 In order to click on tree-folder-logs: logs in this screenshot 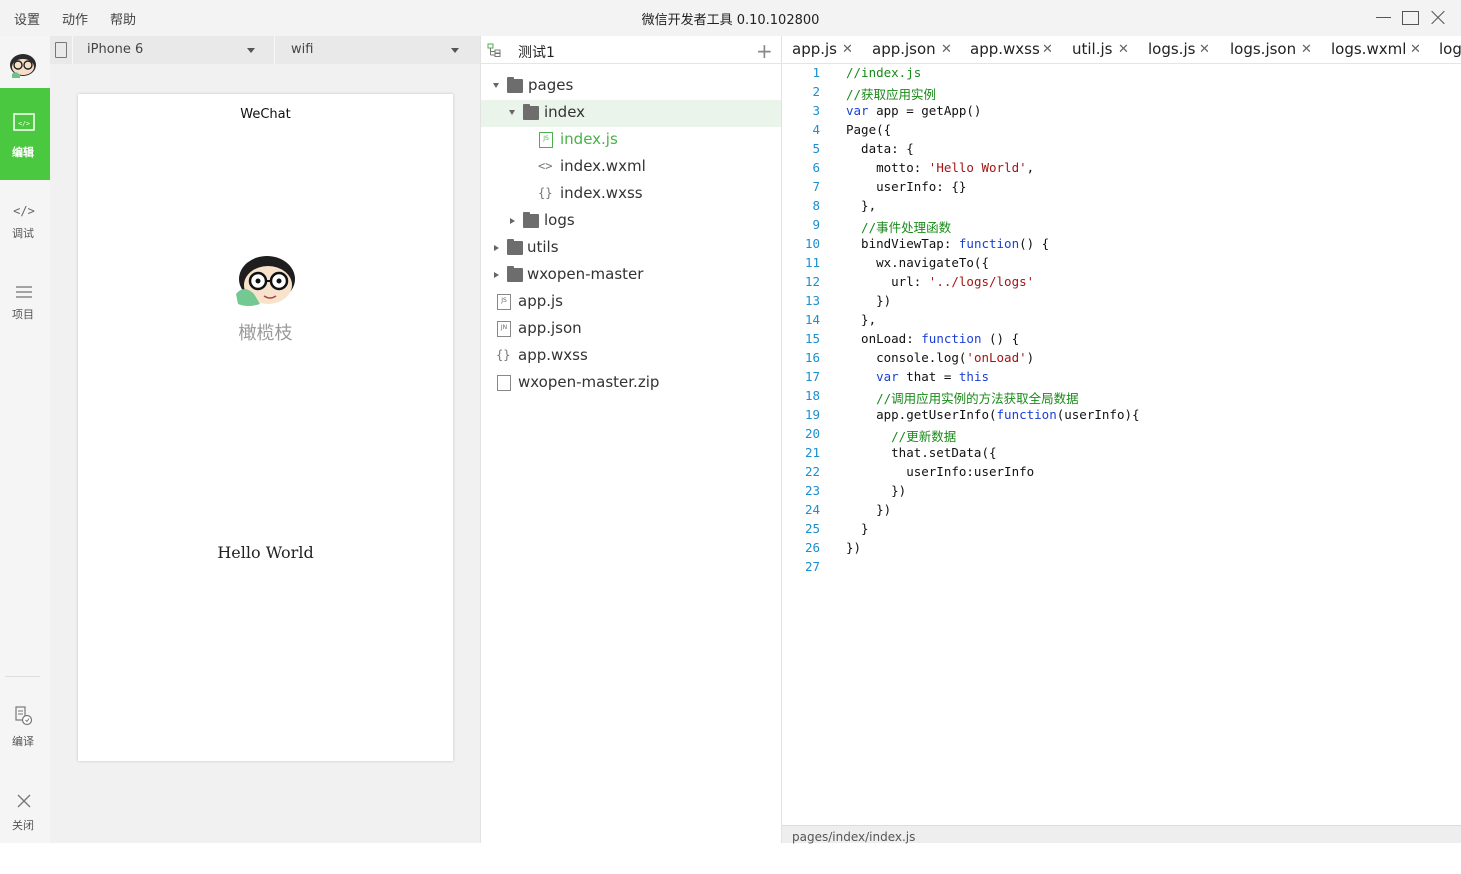, I will do `click(631, 221)`.